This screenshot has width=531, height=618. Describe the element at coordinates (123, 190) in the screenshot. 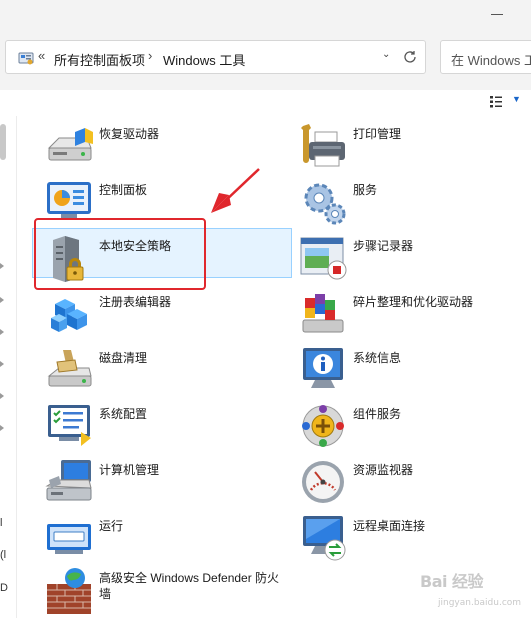

I see `item-label: 控制面板` at that location.